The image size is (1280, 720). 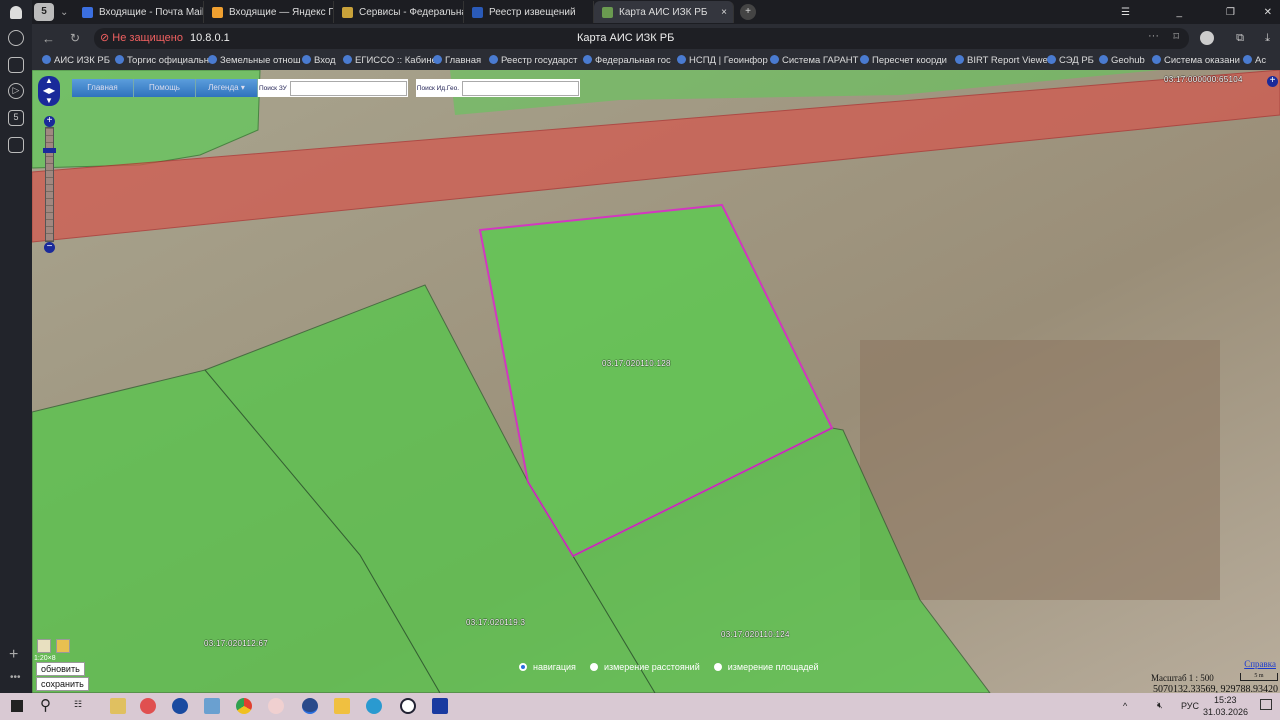 What do you see at coordinates (1272, 81) in the screenshot?
I see `layers-expand-button: +` at bounding box center [1272, 81].